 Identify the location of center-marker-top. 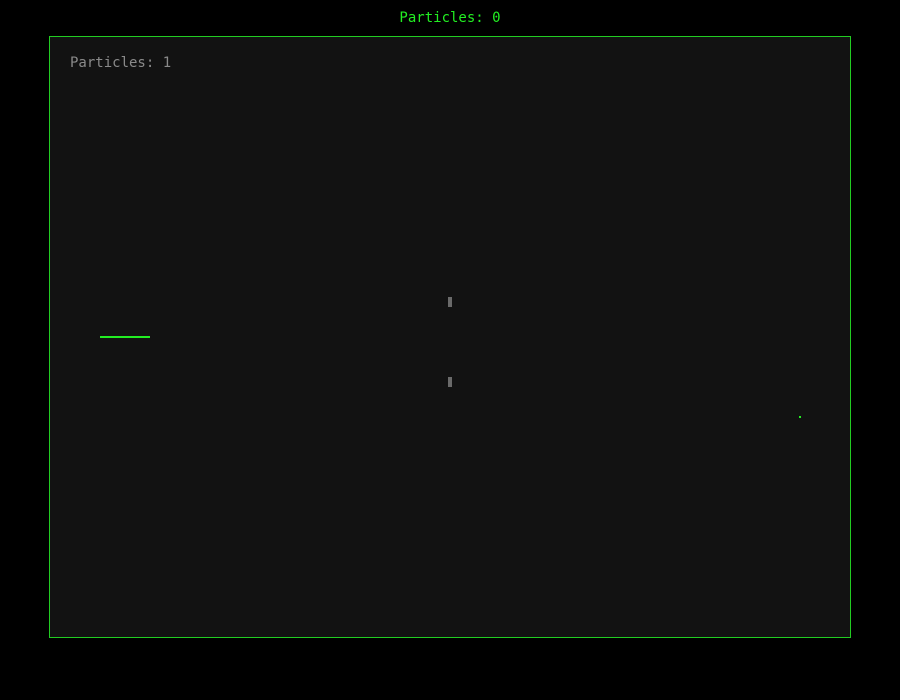
(450, 302).